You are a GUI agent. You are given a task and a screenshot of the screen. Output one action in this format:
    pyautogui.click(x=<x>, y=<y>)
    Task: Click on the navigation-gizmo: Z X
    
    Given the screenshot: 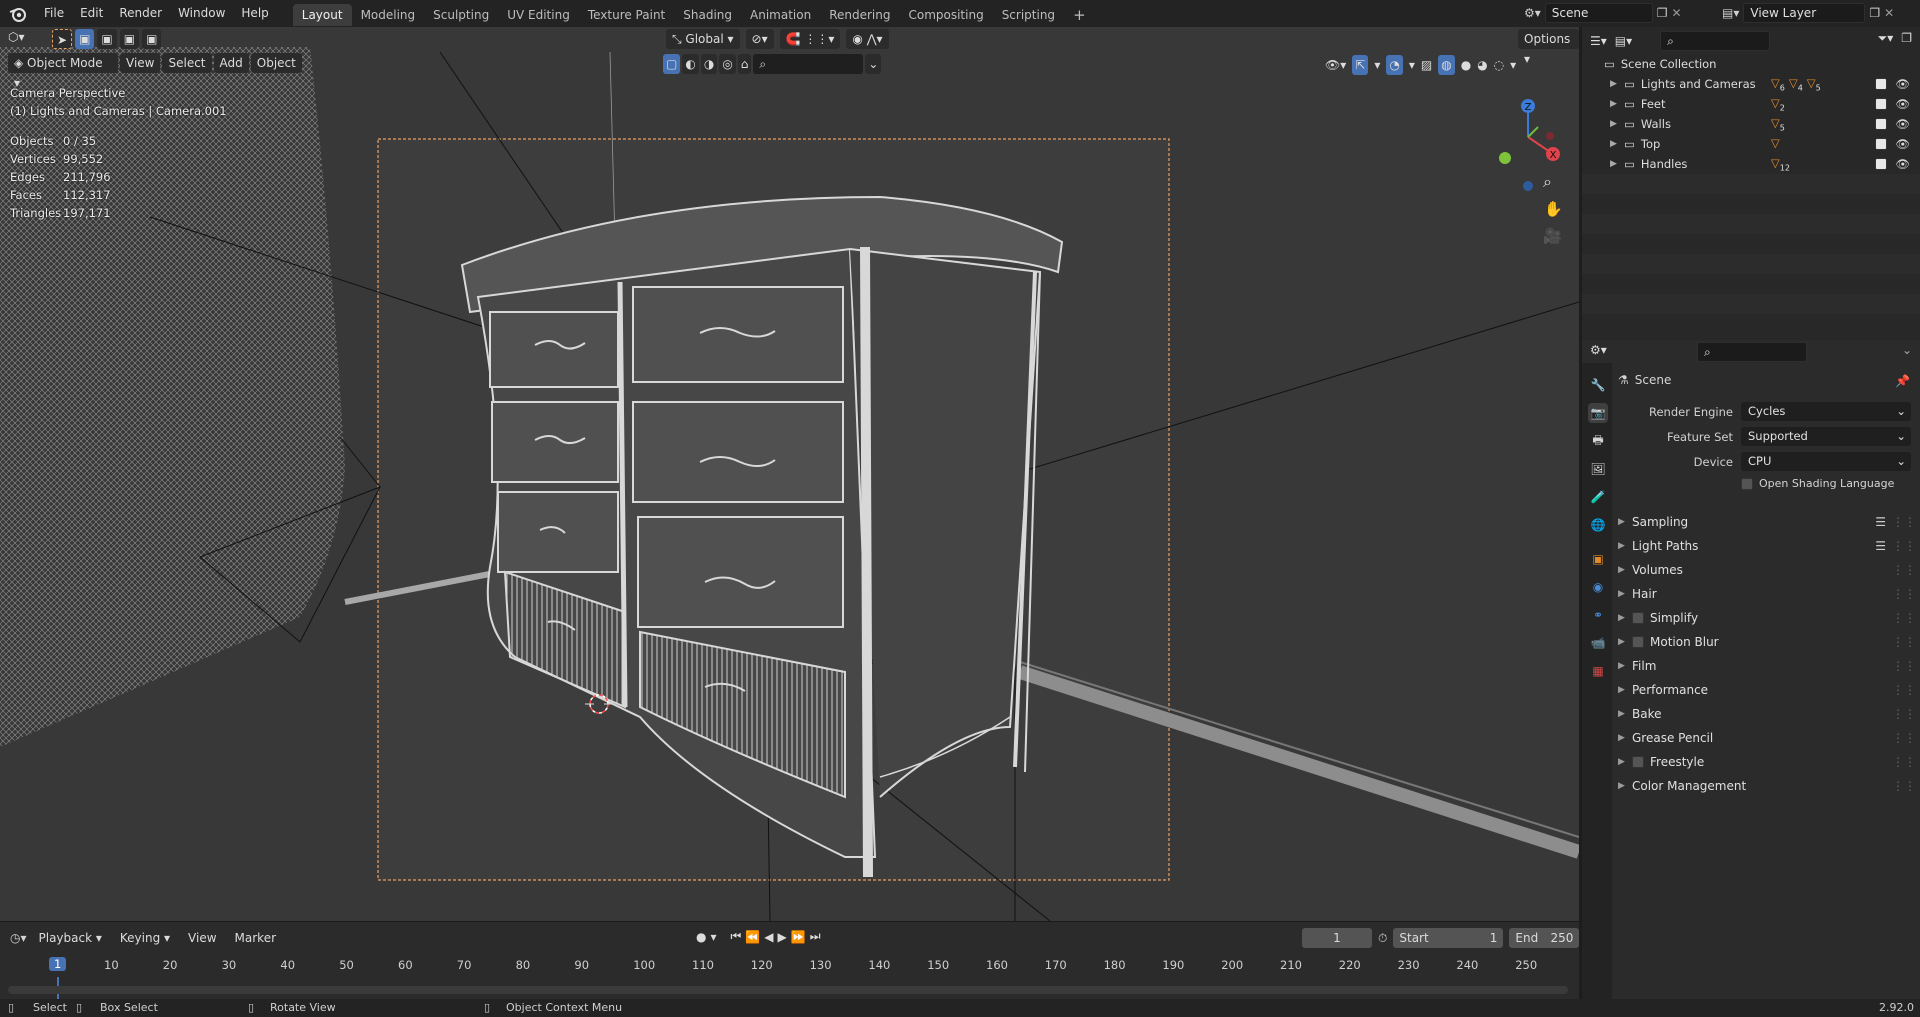 What is the action you would take?
    pyautogui.click(x=1530, y=138)
    